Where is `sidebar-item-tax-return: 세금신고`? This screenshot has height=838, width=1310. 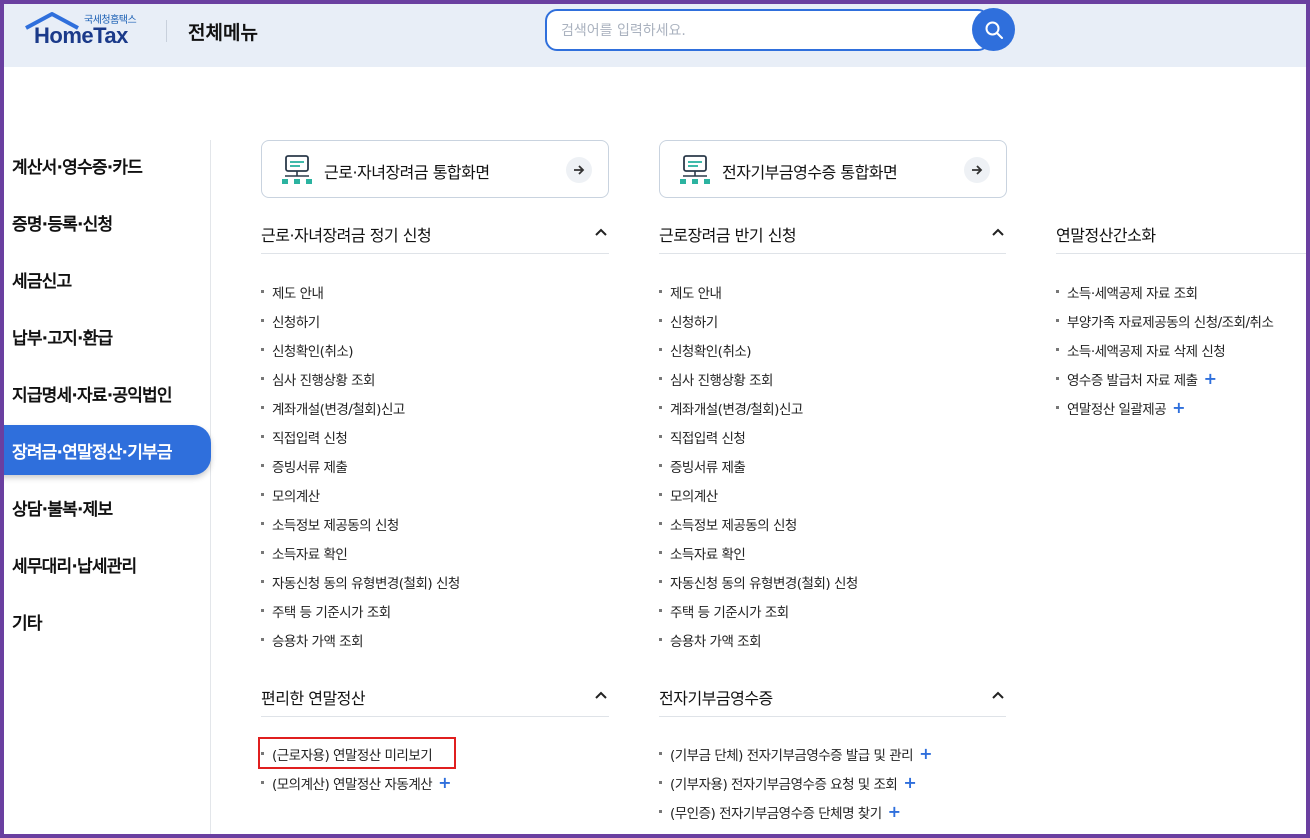
sidebar-item-tax-return: 세금신고 is located at coordinates (105, 279).